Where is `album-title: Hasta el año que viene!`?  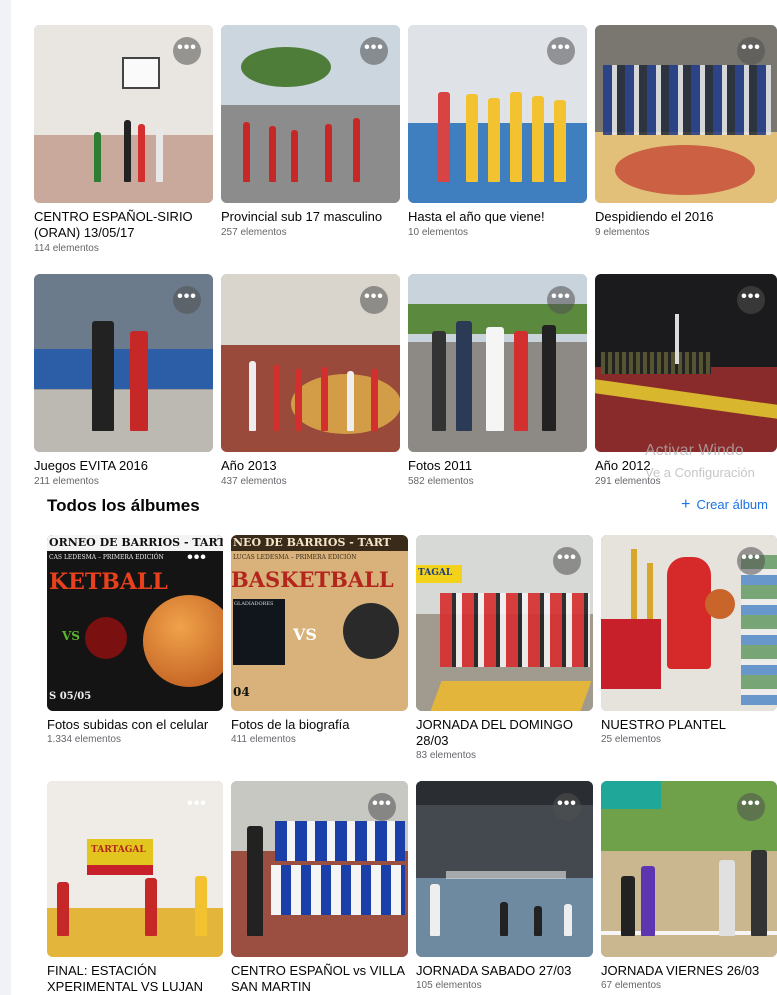
album-title: Hasta el año que viene! is located at coordinates (501, 217).